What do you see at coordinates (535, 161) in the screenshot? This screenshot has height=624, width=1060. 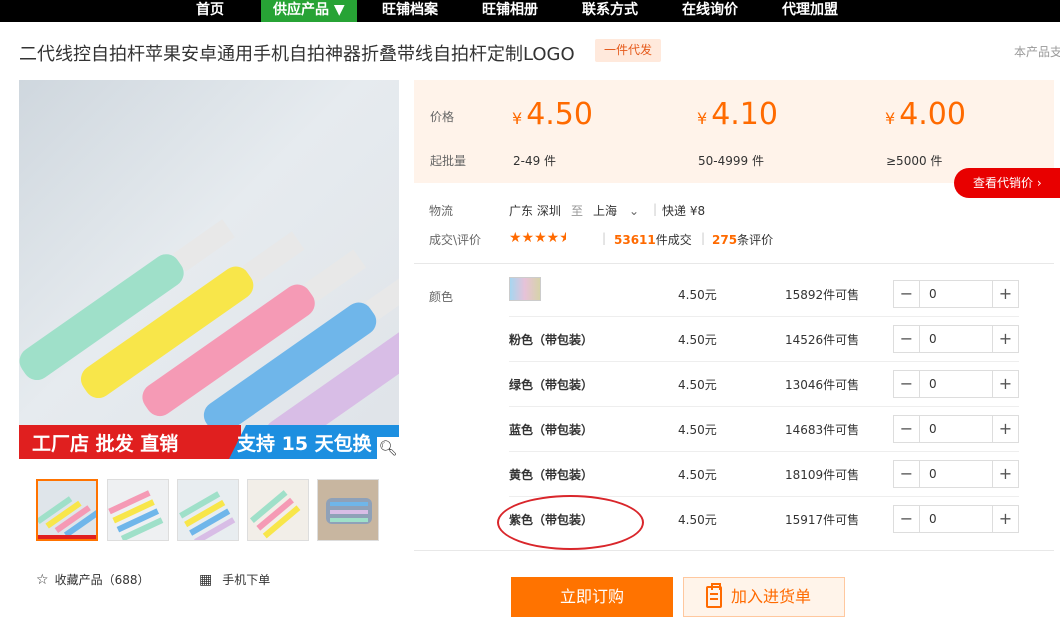 I see `range-tier-1: 2-49 件` at bounding box center [535, 161].